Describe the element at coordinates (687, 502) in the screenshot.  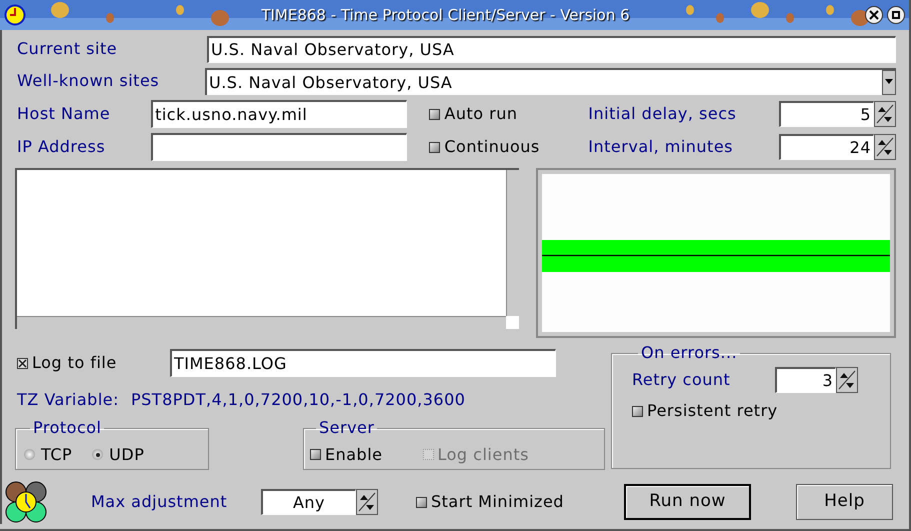
I see `push-button: Run now` at that location.